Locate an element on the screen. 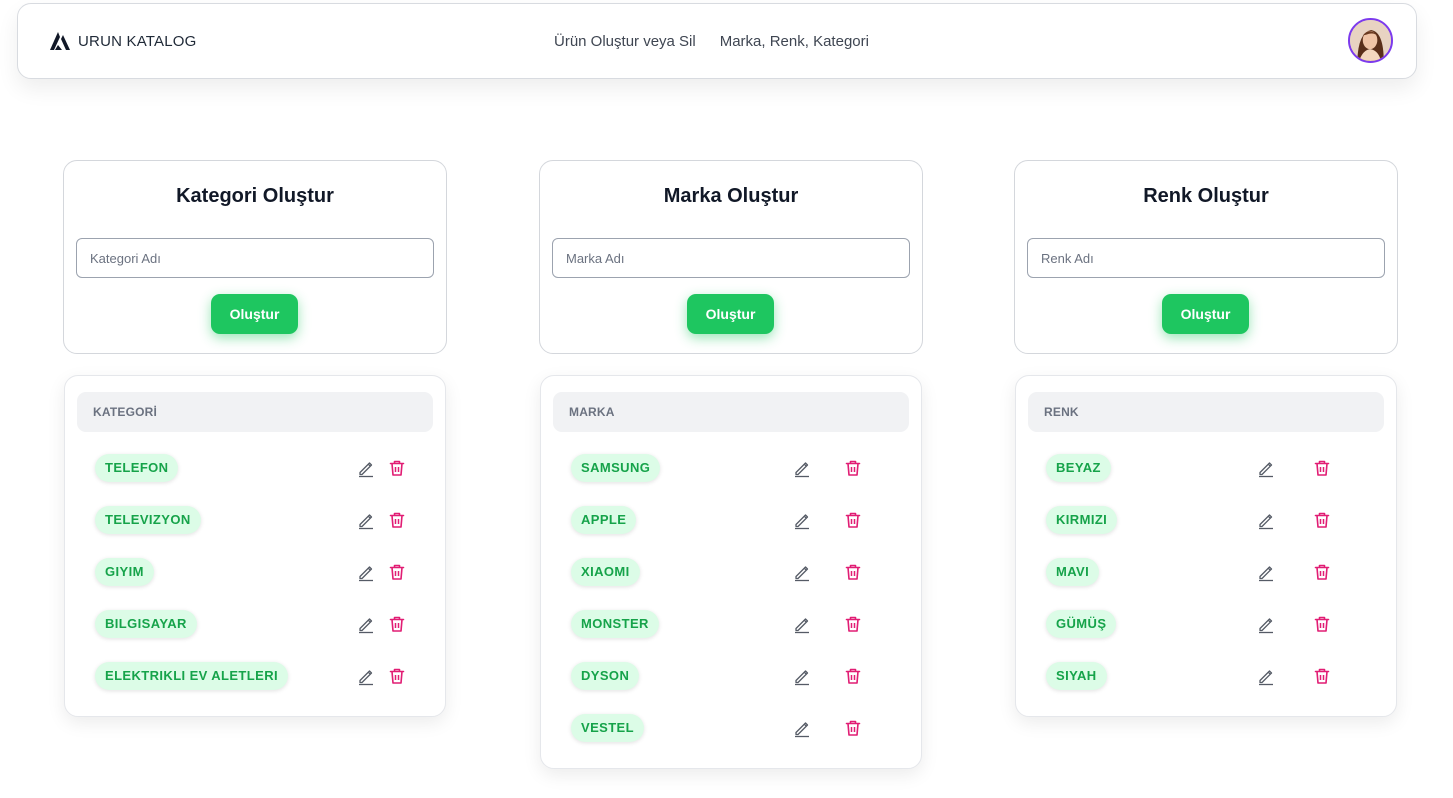 This screenshot has height=798, width=1453. list-item: BILGISAYAR is located at coordinates (255, 624).